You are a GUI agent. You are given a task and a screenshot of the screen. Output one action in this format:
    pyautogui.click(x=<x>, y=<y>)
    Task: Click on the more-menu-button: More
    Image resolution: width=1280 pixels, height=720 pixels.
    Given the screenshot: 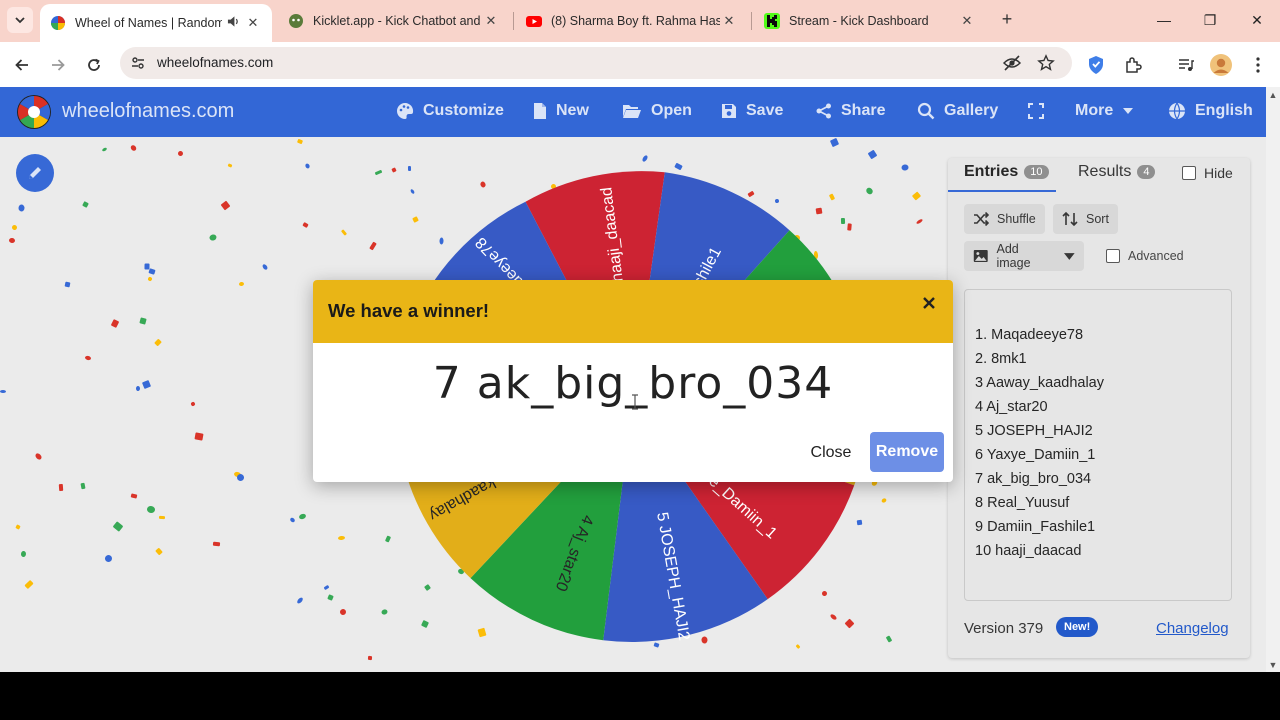 What is the action you would take?
    pyautogui.click(x=1104, y=111)
    